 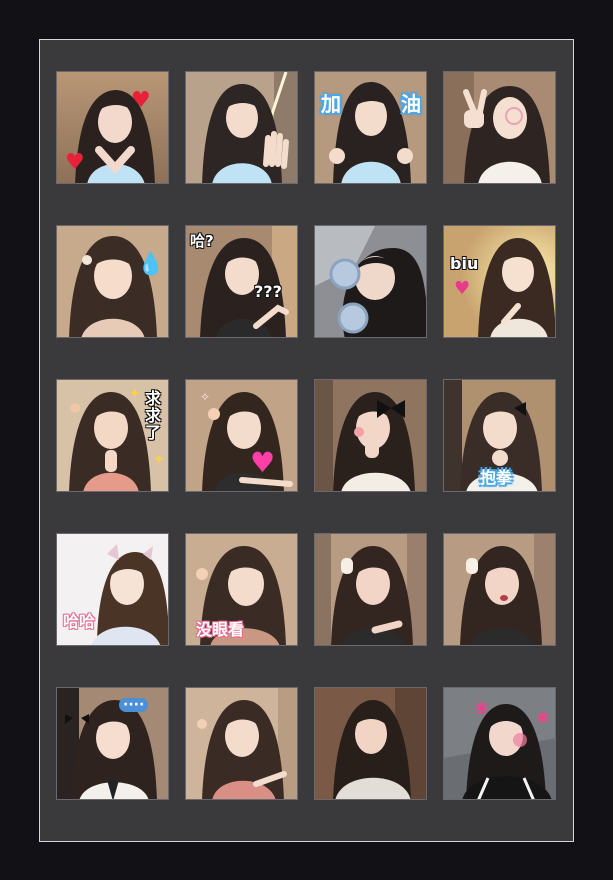 I want to click on sparkle-icon: ✧, so click(x=205, y=397).